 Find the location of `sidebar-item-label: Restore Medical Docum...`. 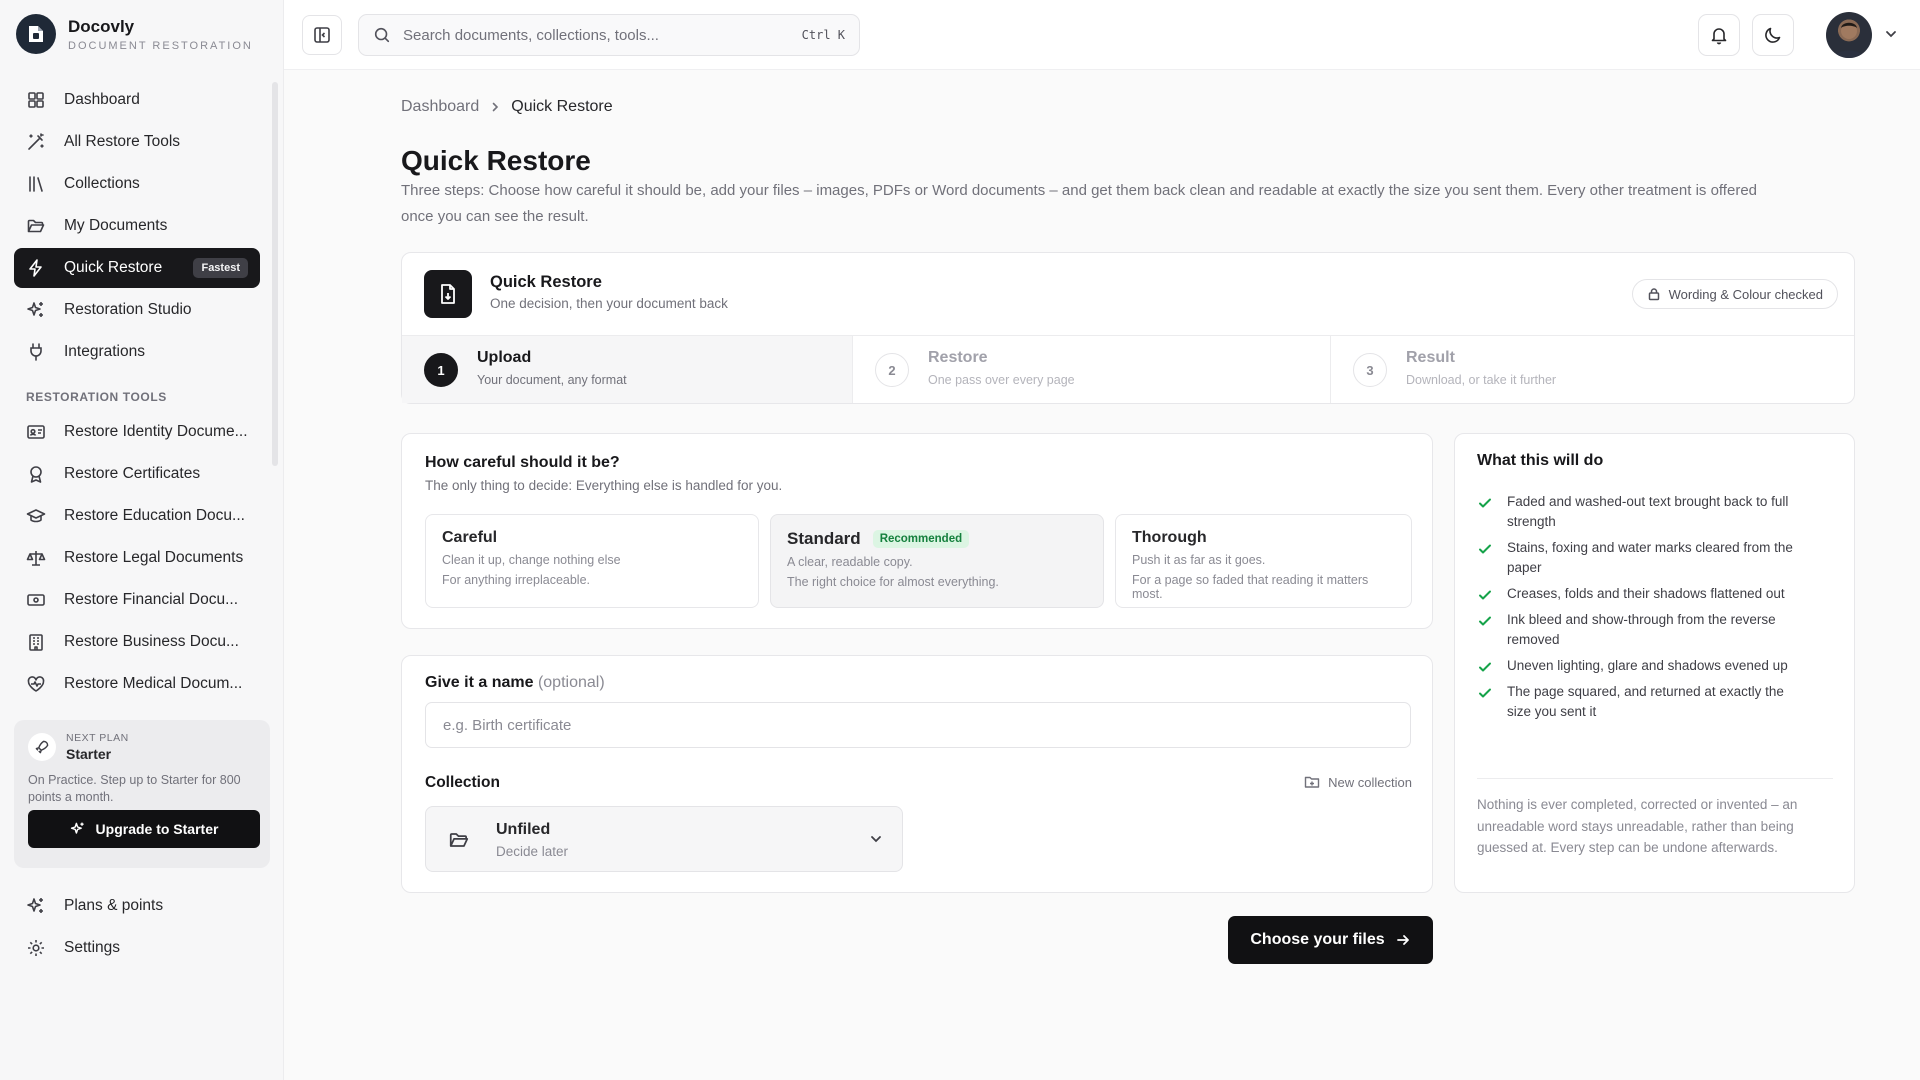

sidebar-item-label: Restore Medical Docum... is located at coordinates (153, 683).